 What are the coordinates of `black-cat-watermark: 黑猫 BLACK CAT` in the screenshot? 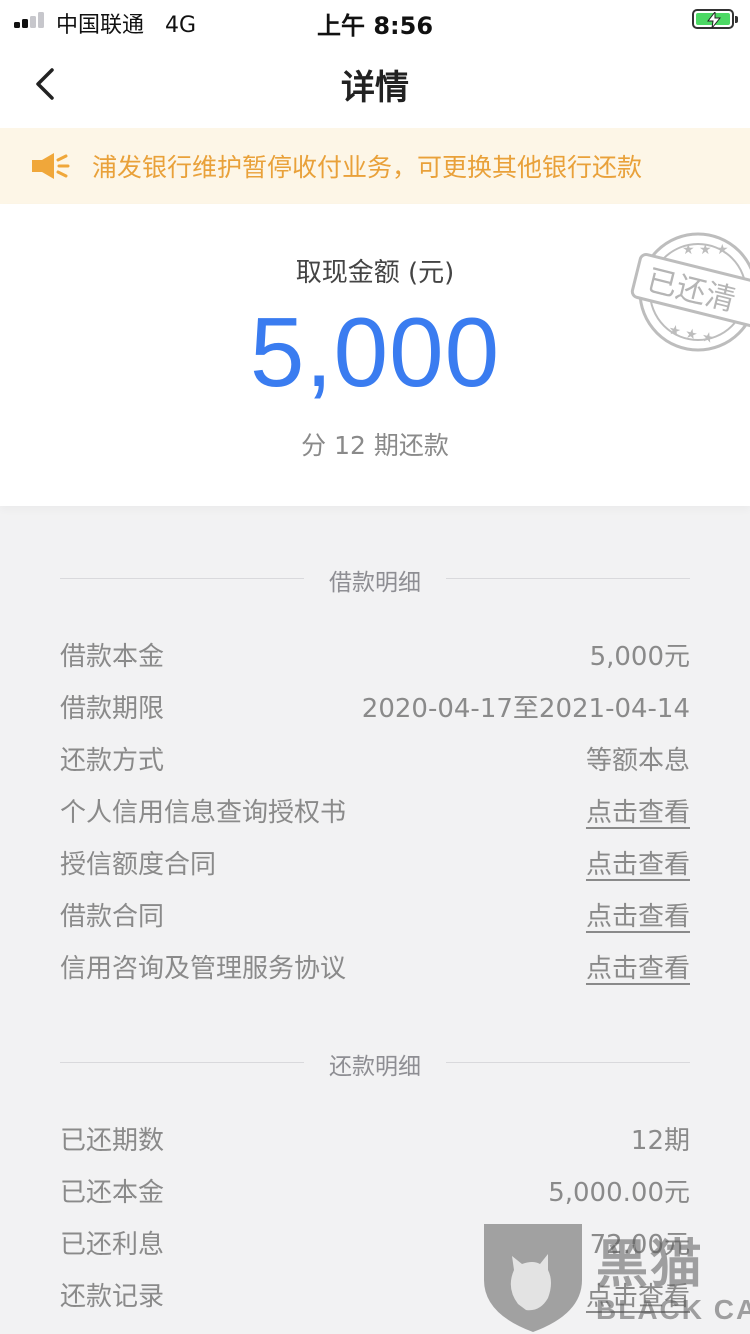 It's located at (614, 1276).